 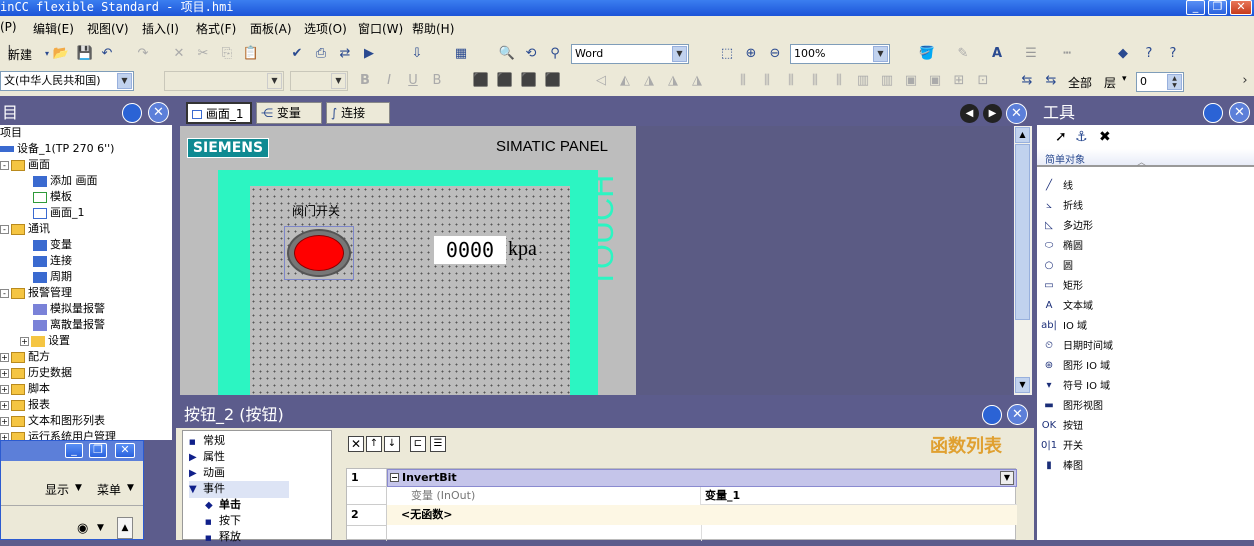 What do you see at coordinates (53, 28) in the screenshot?
I see `menu-item: 编辑(E)` at bounding box center [53, 28].